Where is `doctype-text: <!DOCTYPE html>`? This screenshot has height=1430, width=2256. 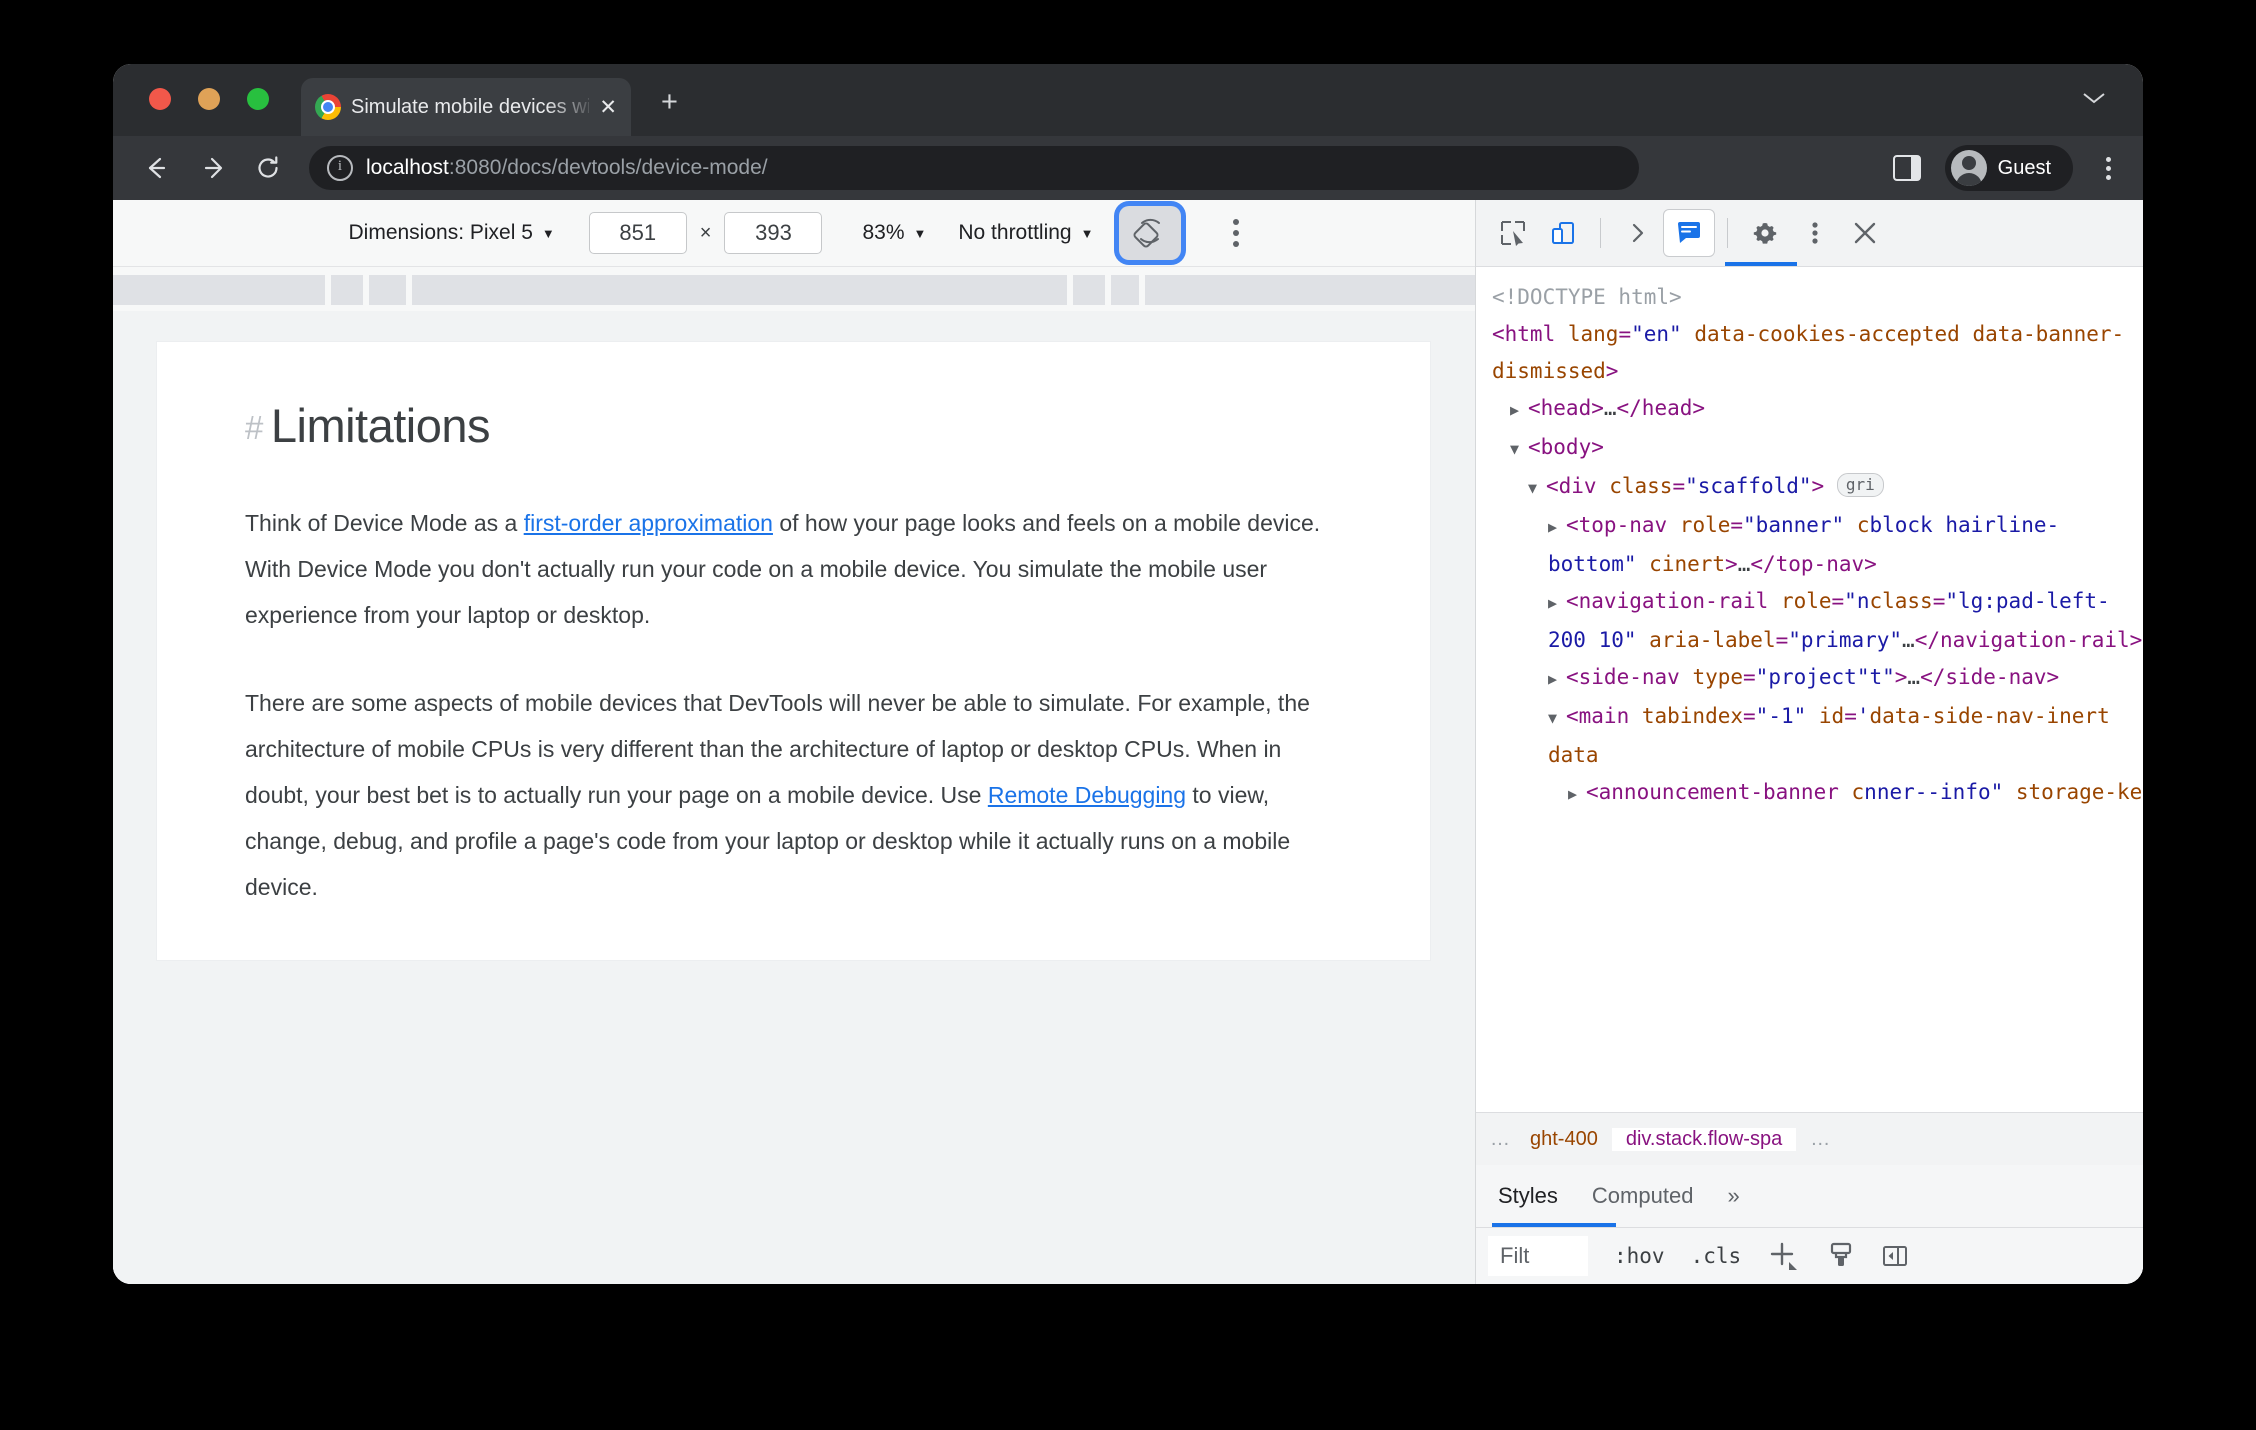
doctype-text: <!DOCTYPE html> is located at coordinates (1587, 297).